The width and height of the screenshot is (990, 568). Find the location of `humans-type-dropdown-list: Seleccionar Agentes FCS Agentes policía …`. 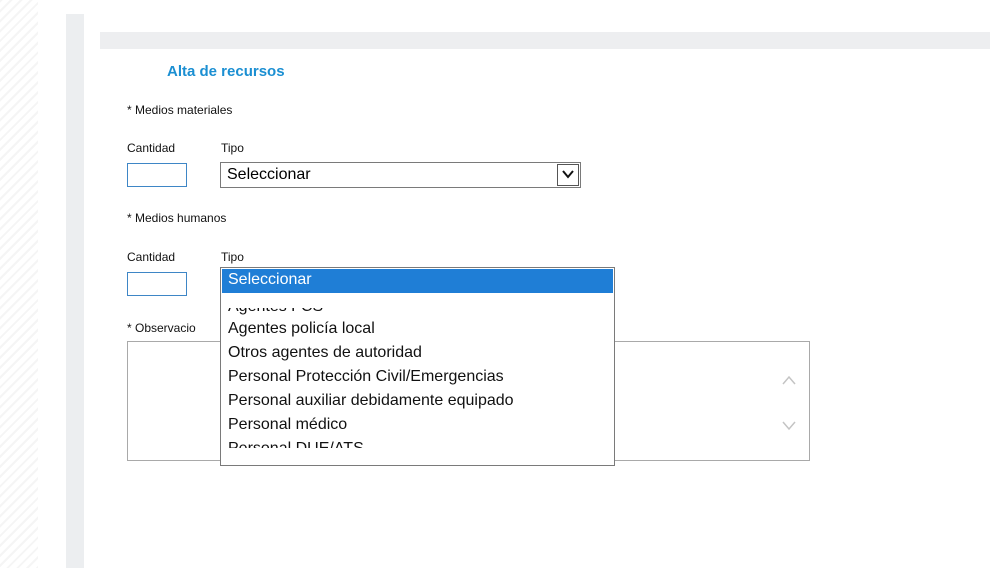

humans-type-dropdown-list: Seleccionar Agentes FCS Agentes policía … is located at coordinates (417, 366).